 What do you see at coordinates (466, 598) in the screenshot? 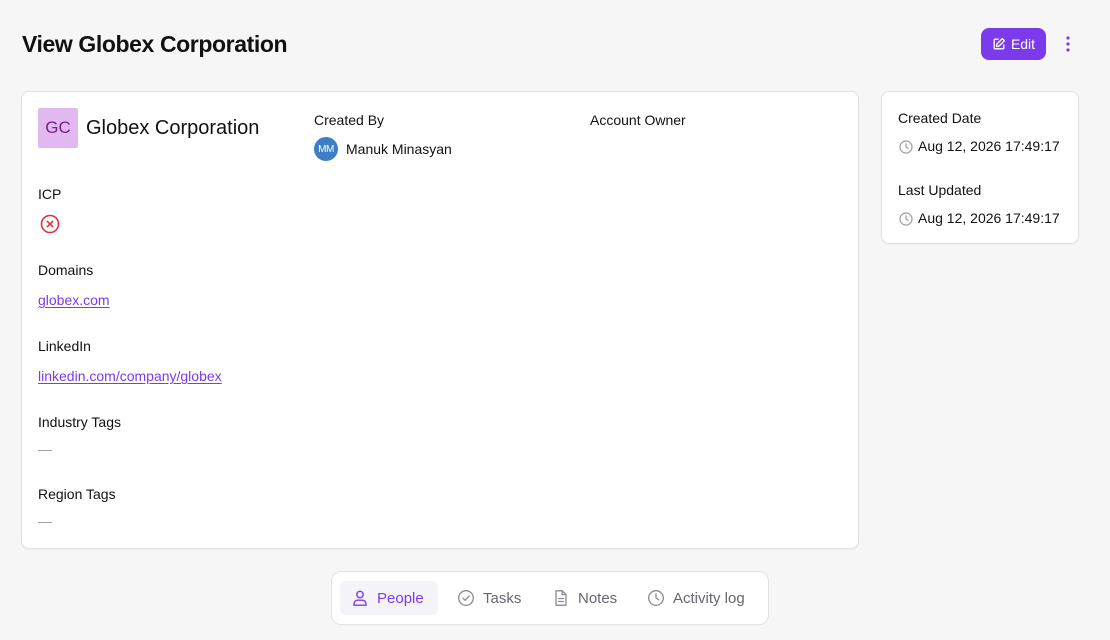
I see `check-circle-icon` at bounding box center [466, 598].